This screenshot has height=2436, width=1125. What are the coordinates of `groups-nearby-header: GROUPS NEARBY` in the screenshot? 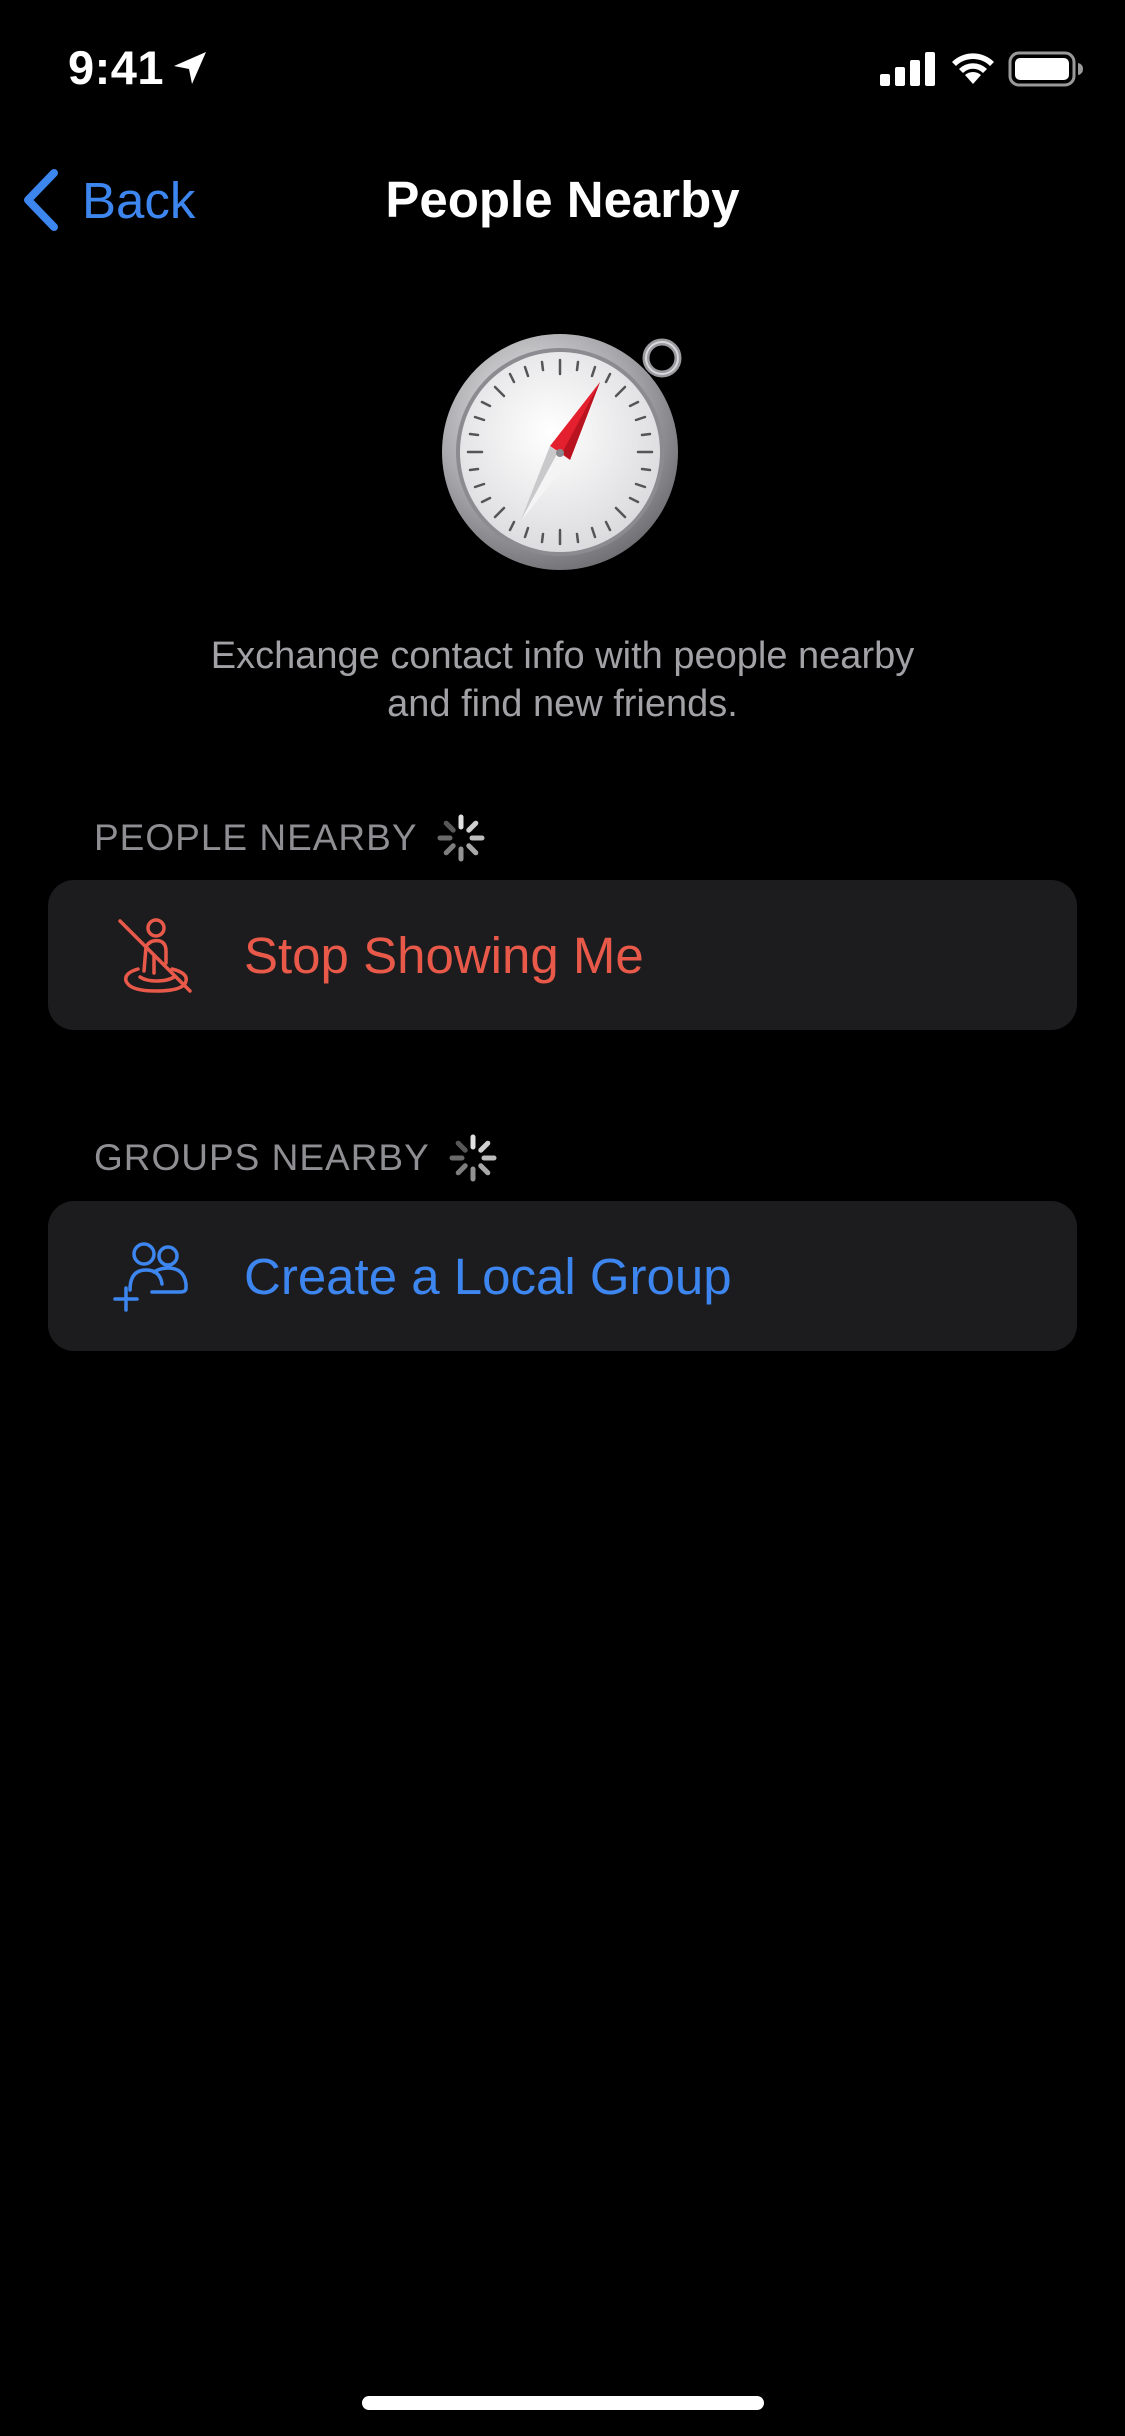 It's located at (296, 1158).